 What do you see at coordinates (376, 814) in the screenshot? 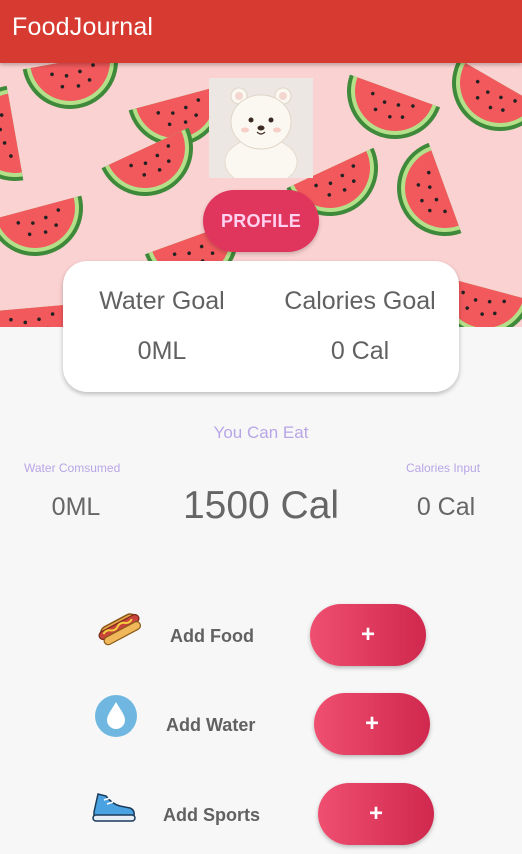
I see `add-sports-button: +` at bounding box center [376, 814].